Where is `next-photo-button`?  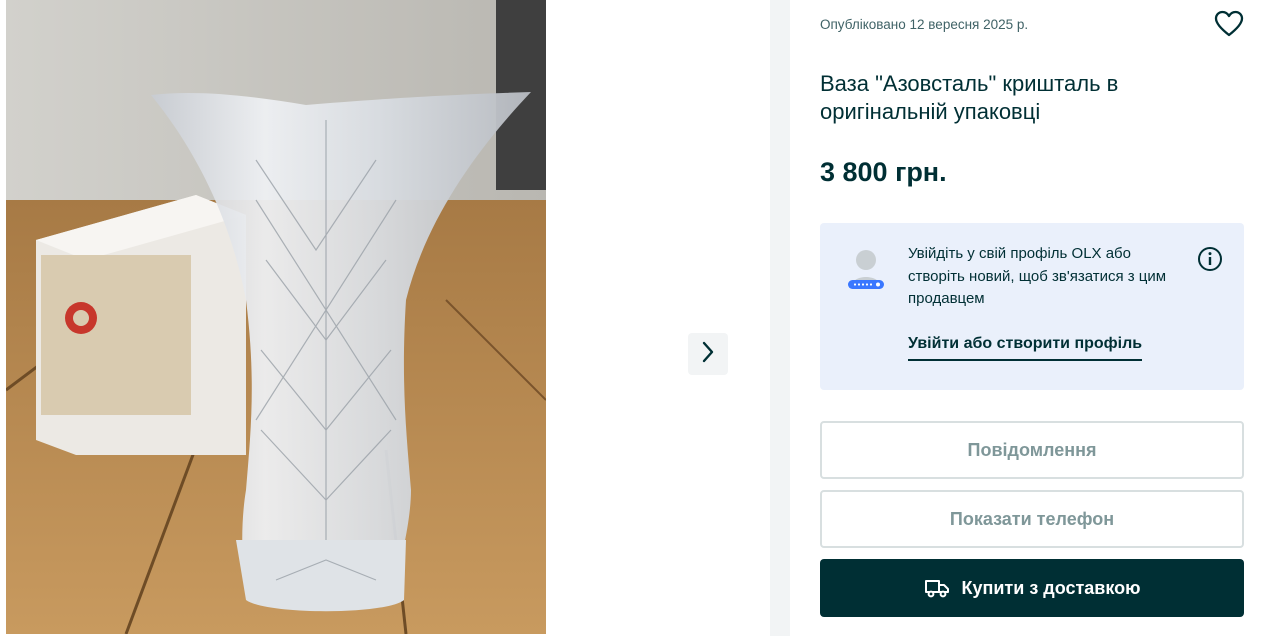 next-photo-button is located at coordinates (708, 354).